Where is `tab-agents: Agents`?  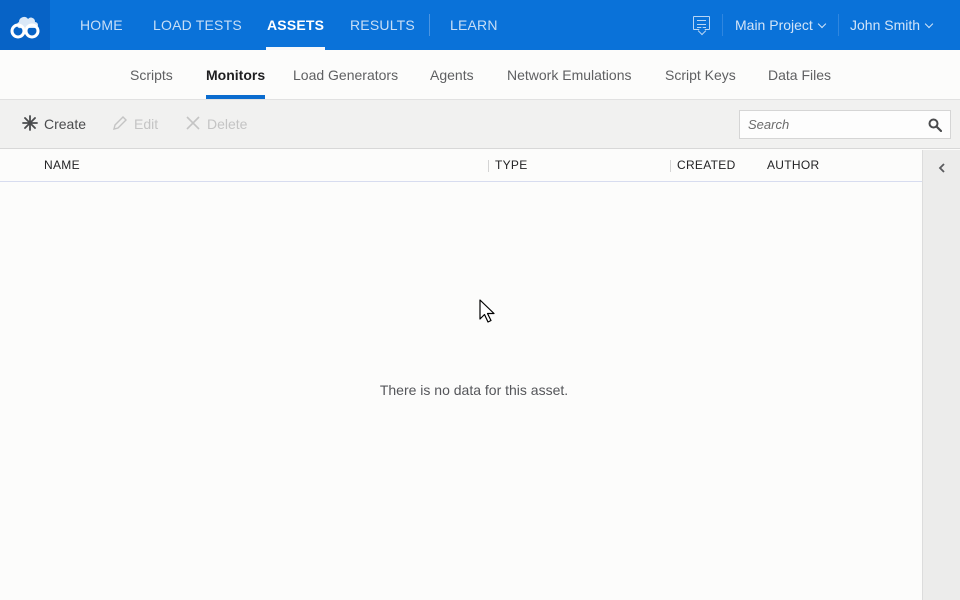
tab-agents: Agents is located at coordinates (452, 75).